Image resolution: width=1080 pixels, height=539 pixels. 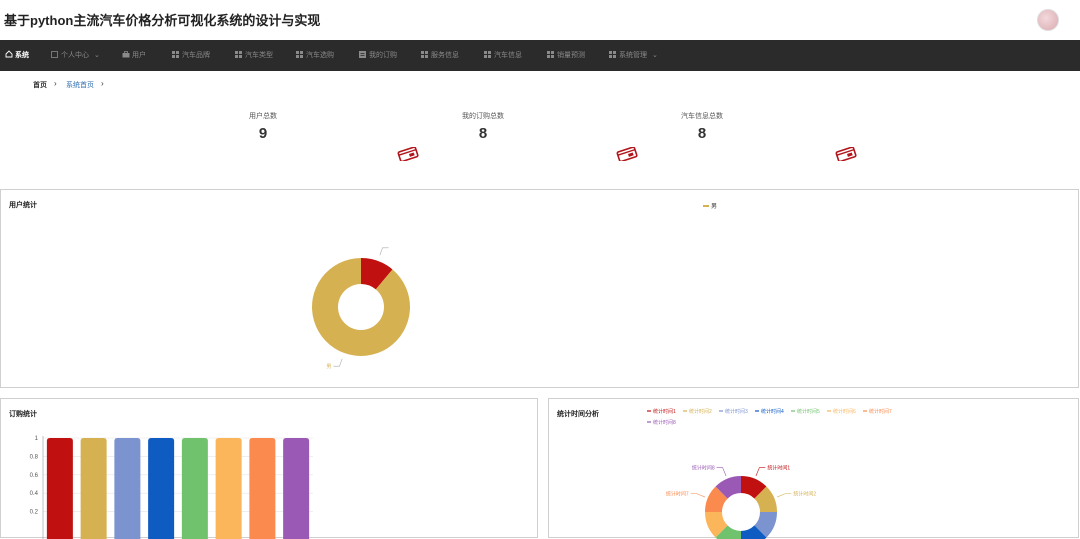 I want to click on nav-item-service-info: 服务信息, so click(x=440, y=55).